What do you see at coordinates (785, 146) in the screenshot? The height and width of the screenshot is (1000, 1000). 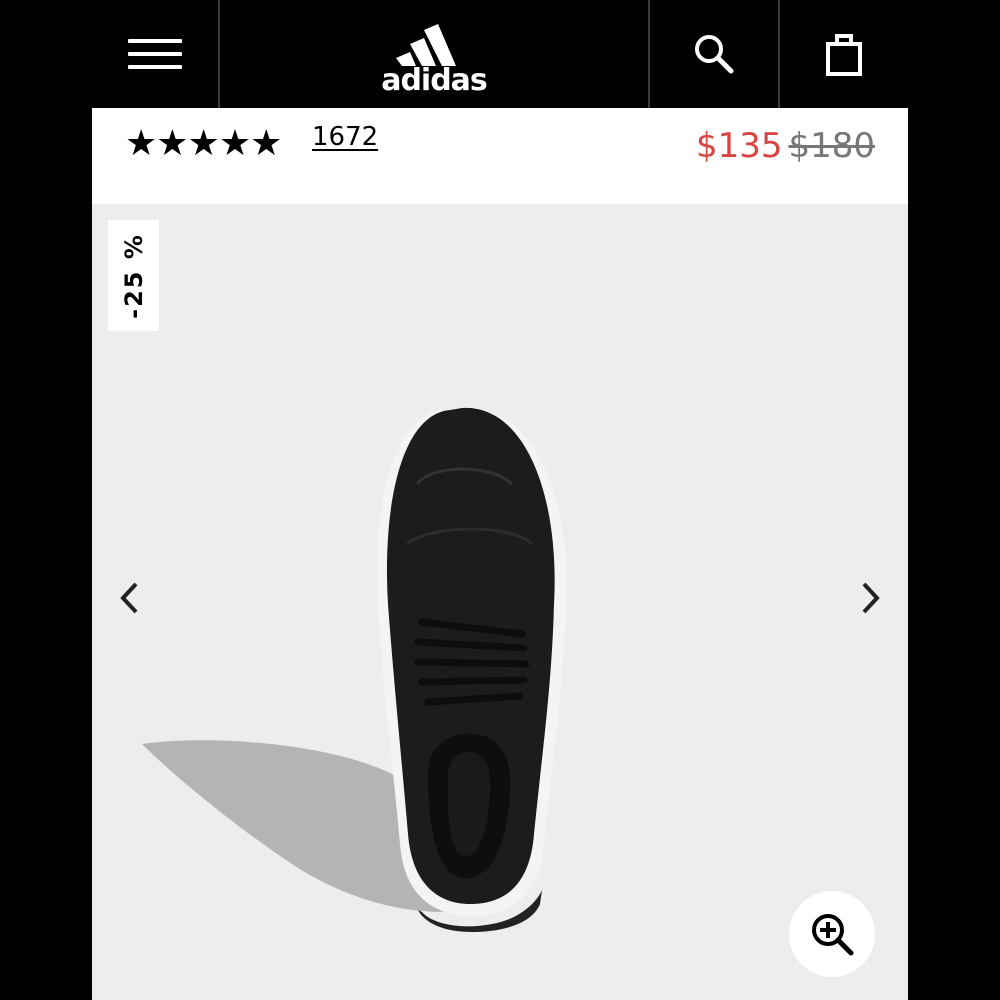 I see `price-block: $135 $180` at bounding box center [785, 146].